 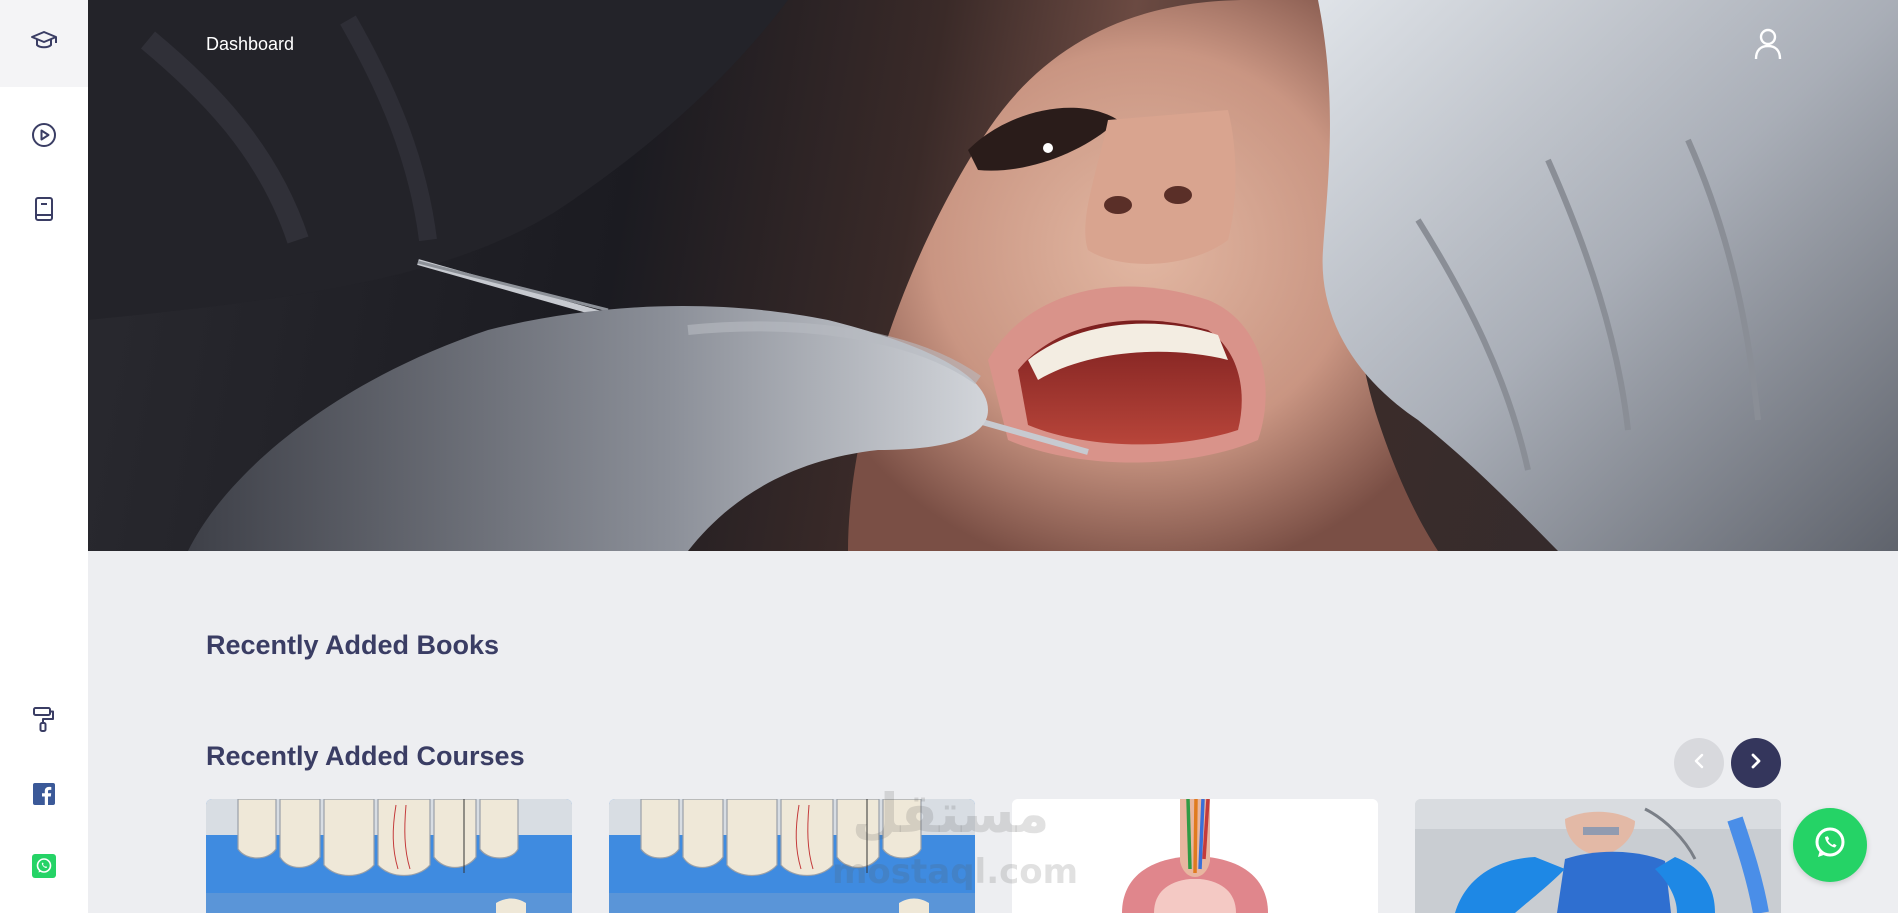 I want to click on play-circle-icon, so click(x=44, y=135).